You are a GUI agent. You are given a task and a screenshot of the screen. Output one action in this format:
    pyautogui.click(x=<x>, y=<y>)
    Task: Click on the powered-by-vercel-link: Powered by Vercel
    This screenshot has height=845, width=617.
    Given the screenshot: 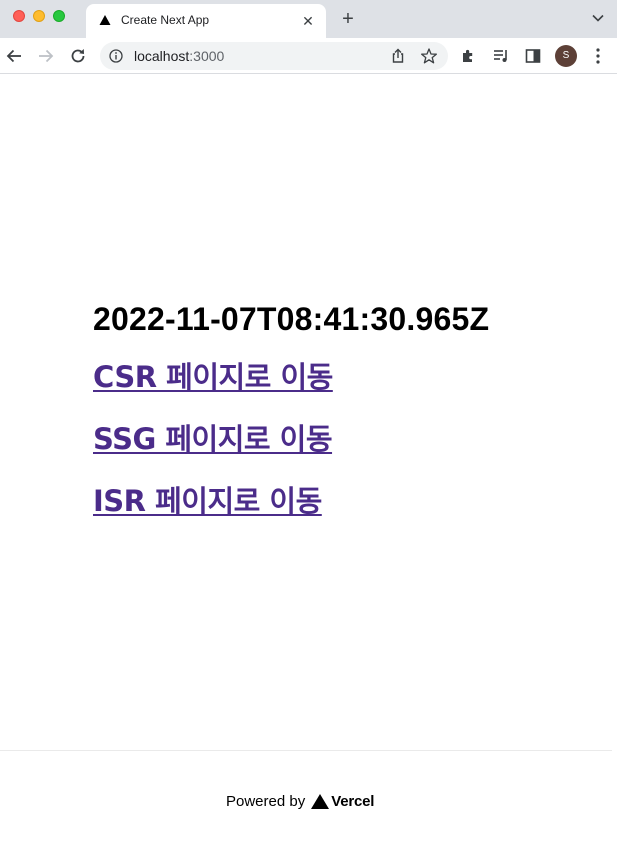 What is the action you would take?
    pyautogui.click(x=300, y=801)
    